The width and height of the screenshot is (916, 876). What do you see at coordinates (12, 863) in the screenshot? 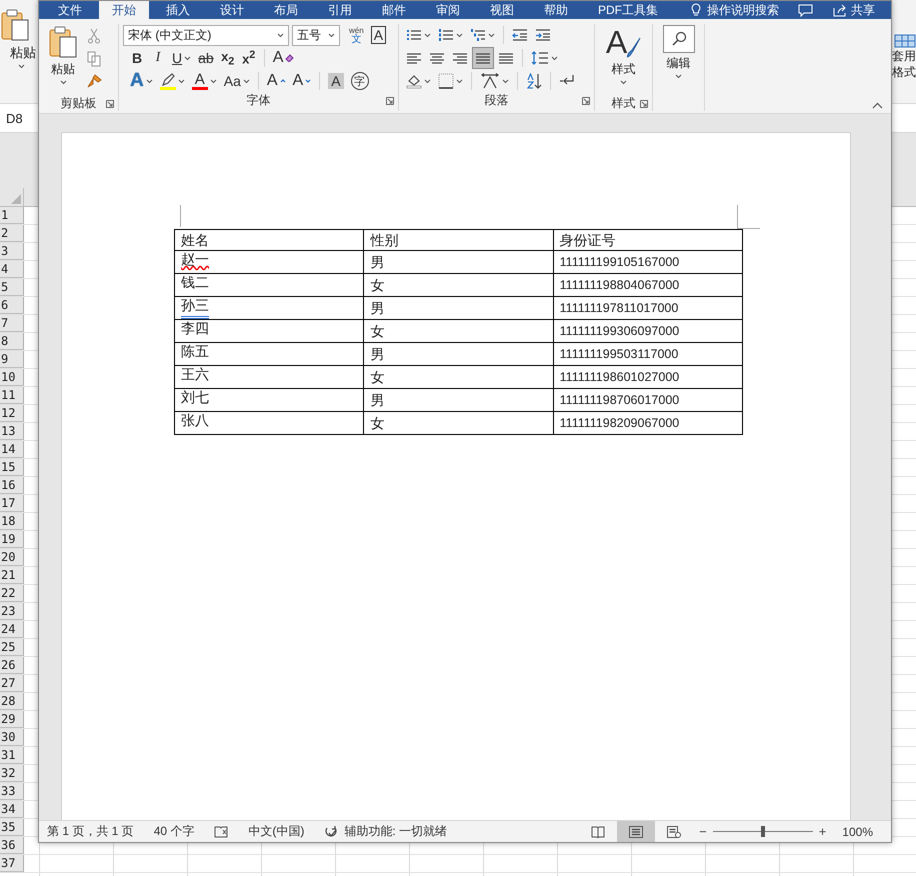
I see `row-header: 37` at bounding box center [12, 863].